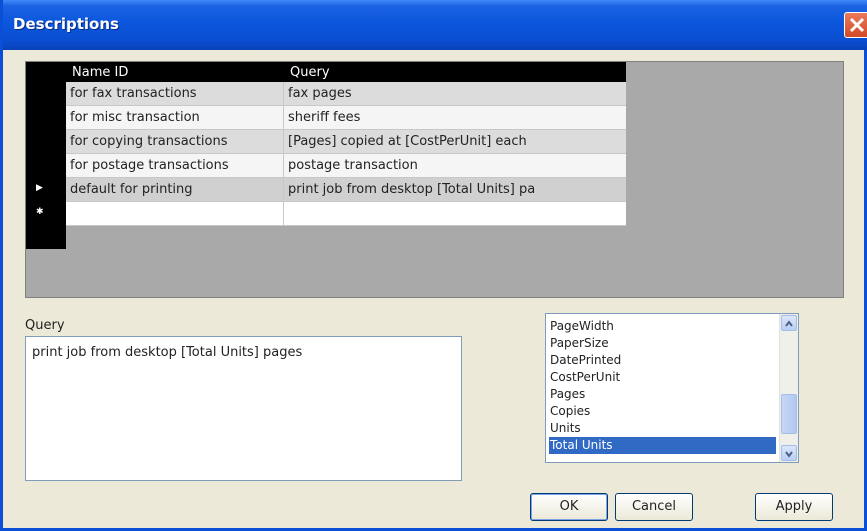  I want to click on list-item: CostPerUnit, so click(662, 377).